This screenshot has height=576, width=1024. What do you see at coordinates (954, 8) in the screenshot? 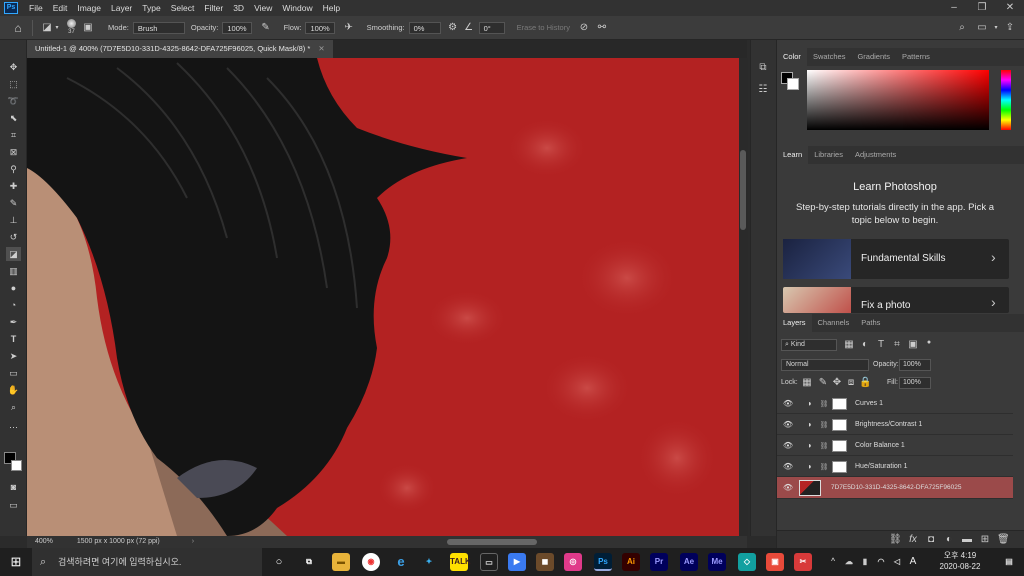
I see `minimize-icon: –` at bounding box center [954, 8].